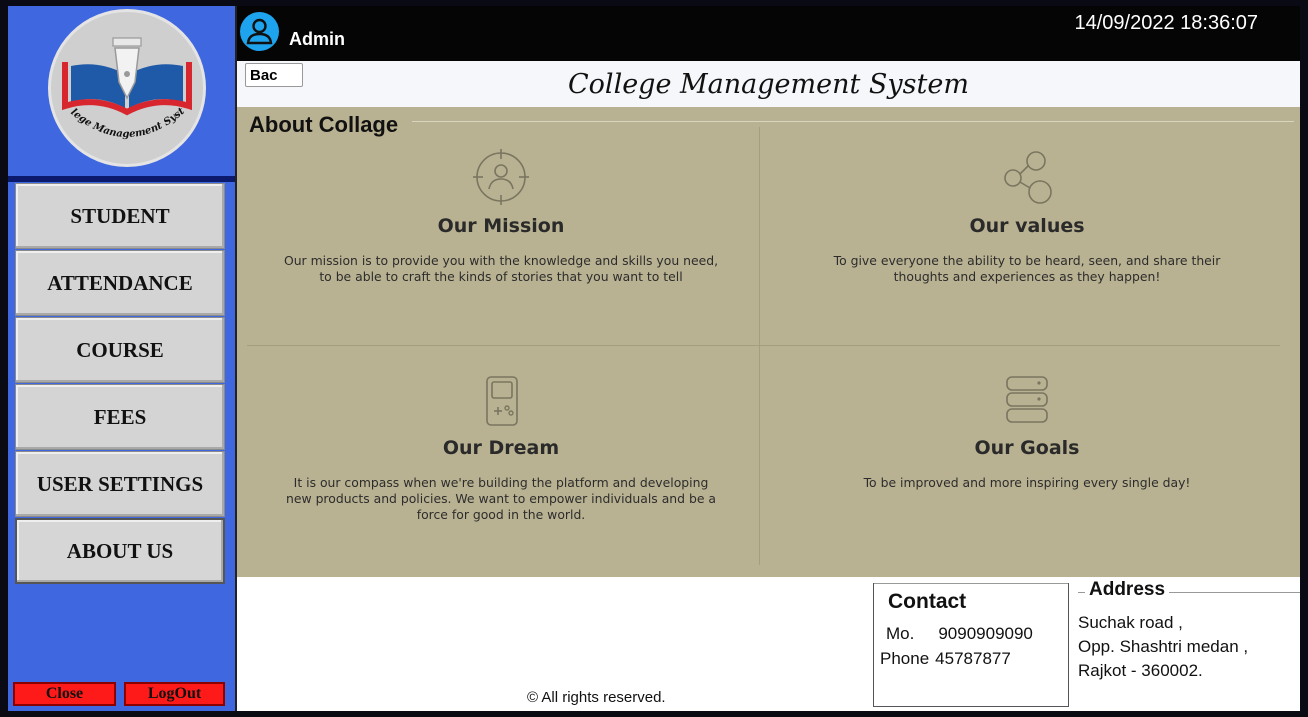  I want to click on contact-top-border, so click(971, 583).